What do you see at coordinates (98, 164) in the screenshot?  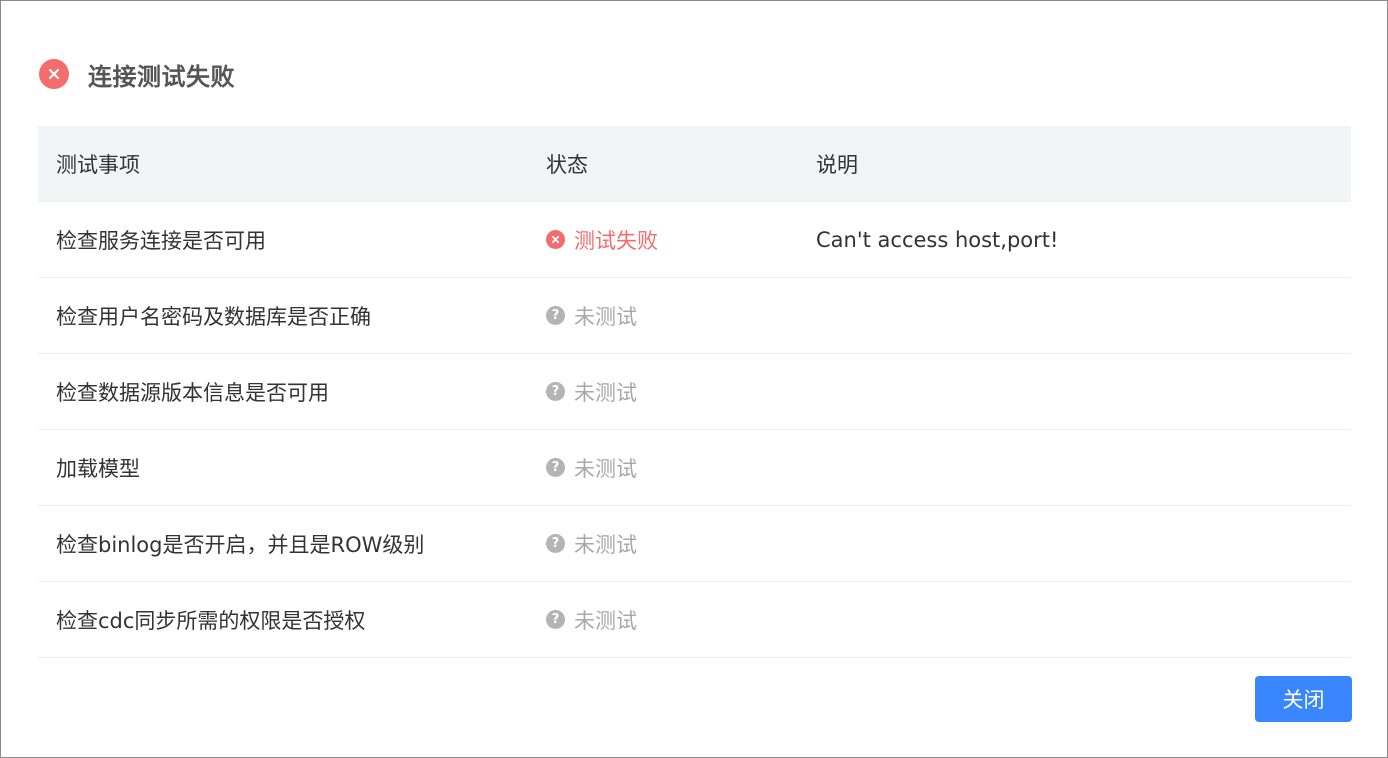 I see `column-header-item: 测试事项` at bounding box center [98, 164].